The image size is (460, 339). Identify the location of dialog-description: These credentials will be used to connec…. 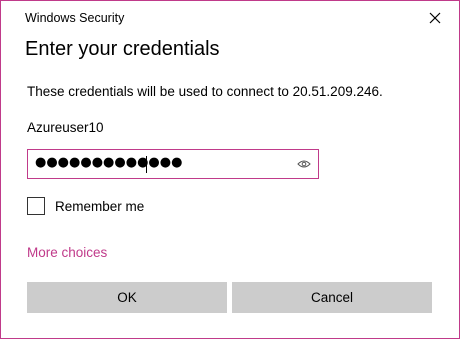
(205, 91).